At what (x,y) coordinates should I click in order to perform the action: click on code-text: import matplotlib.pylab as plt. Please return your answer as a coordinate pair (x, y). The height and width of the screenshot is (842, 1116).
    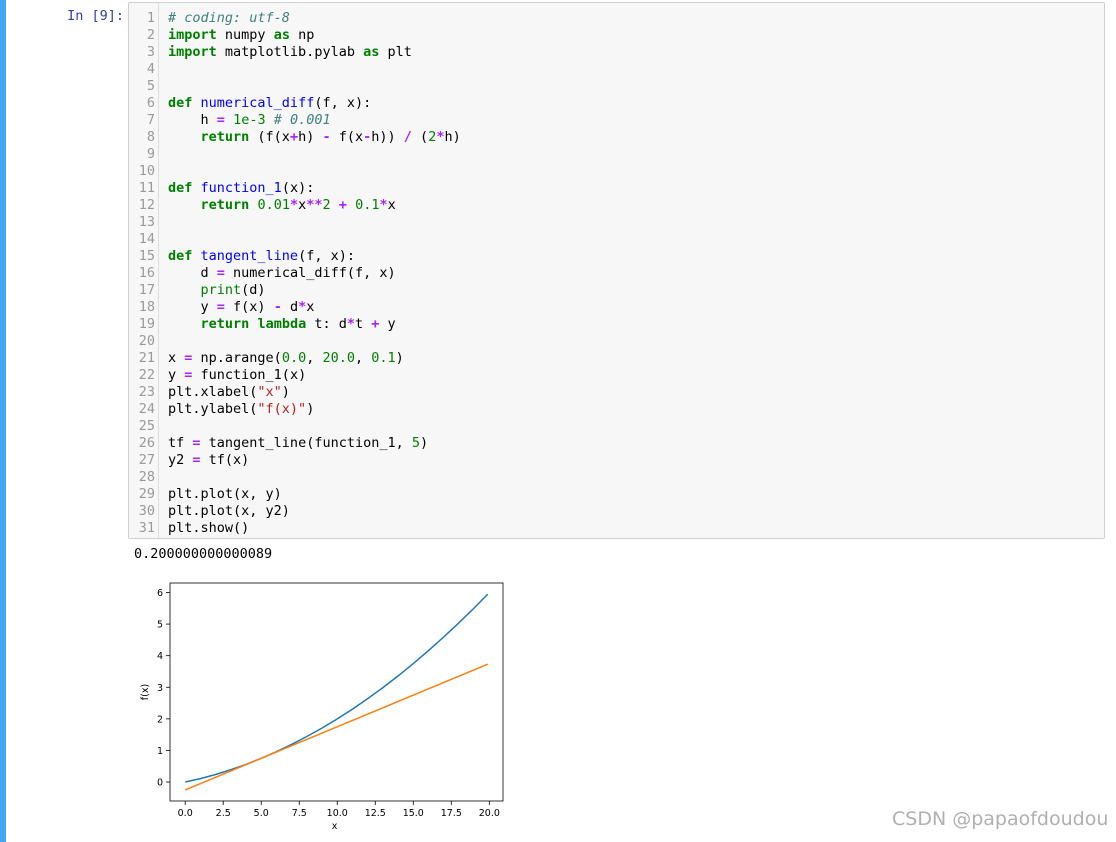
    Looking at the image, I should click on (290, 52).